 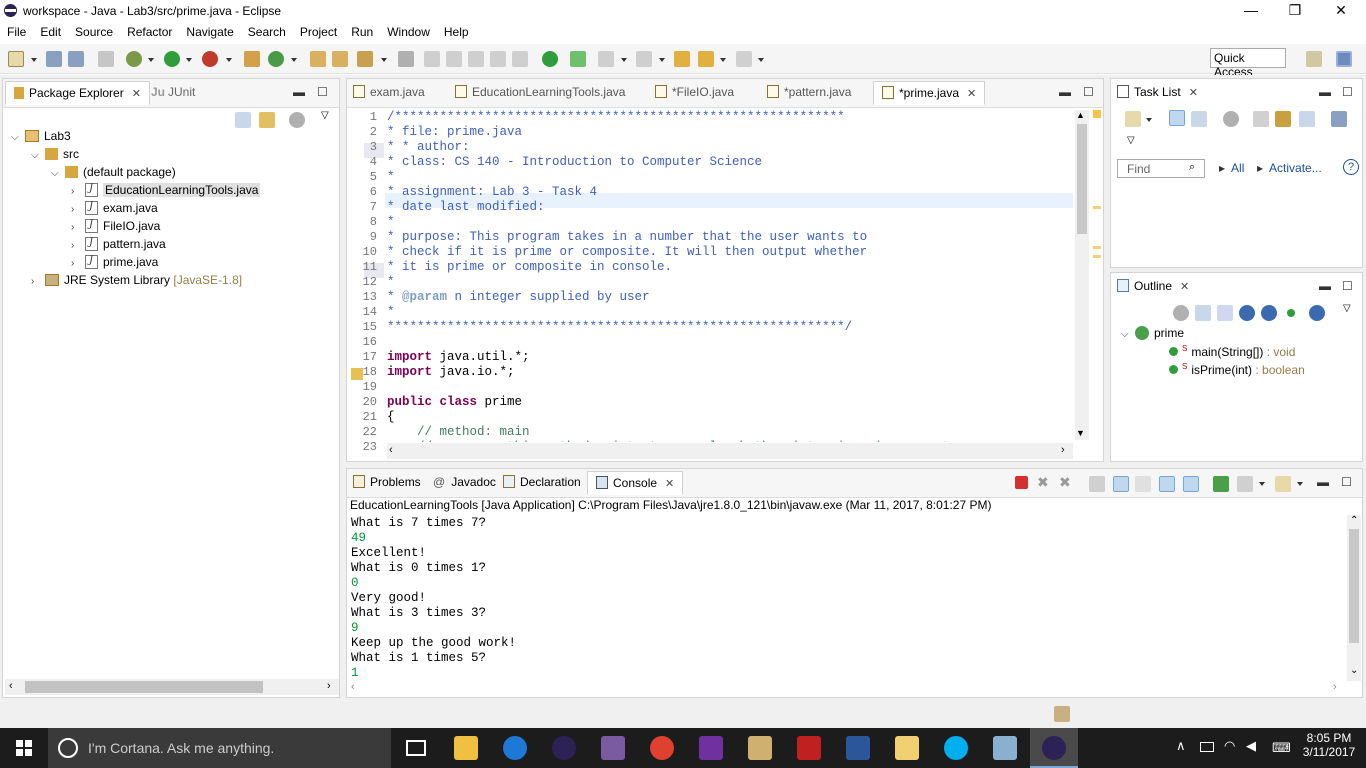 What do you see at coordinates (1300, 484) in the screenshot?
I see `open-console-dropdown-icon` at bounding box center [1300, 484].